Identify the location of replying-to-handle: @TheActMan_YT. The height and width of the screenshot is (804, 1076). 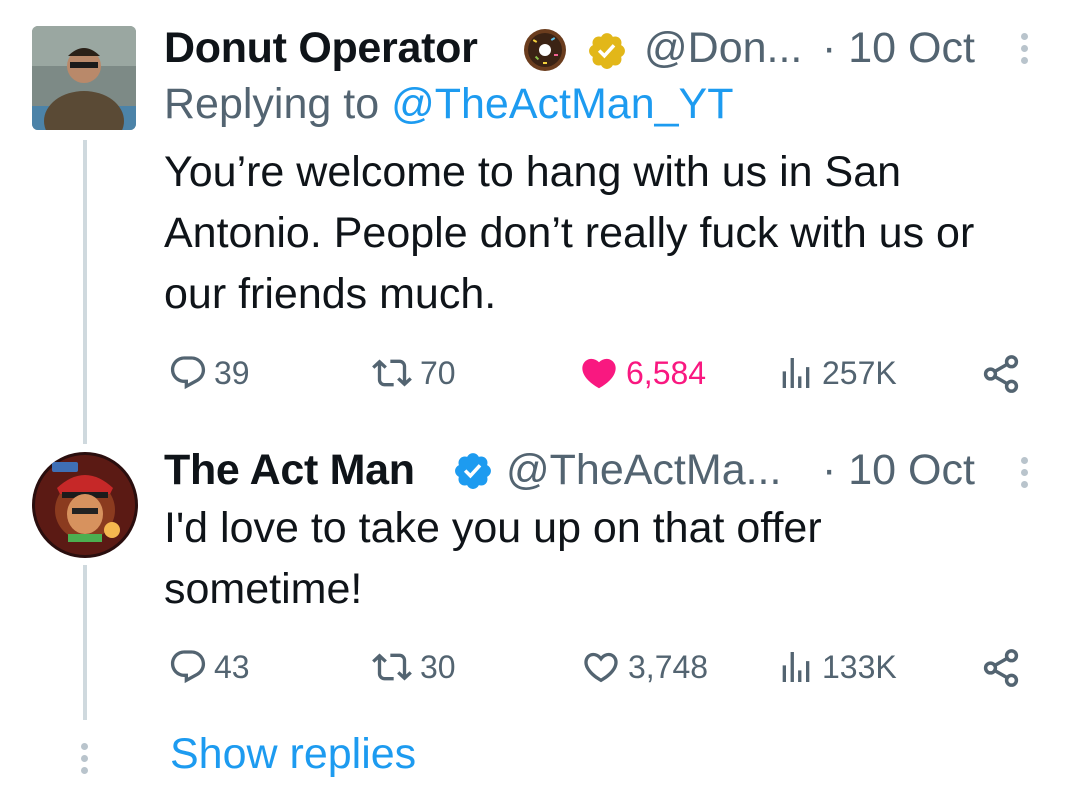
(562, 104).